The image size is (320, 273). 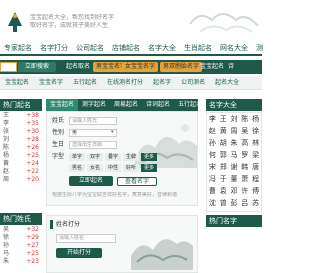 I want to click on option-chip: 叠字, so click(x=113, y=157).